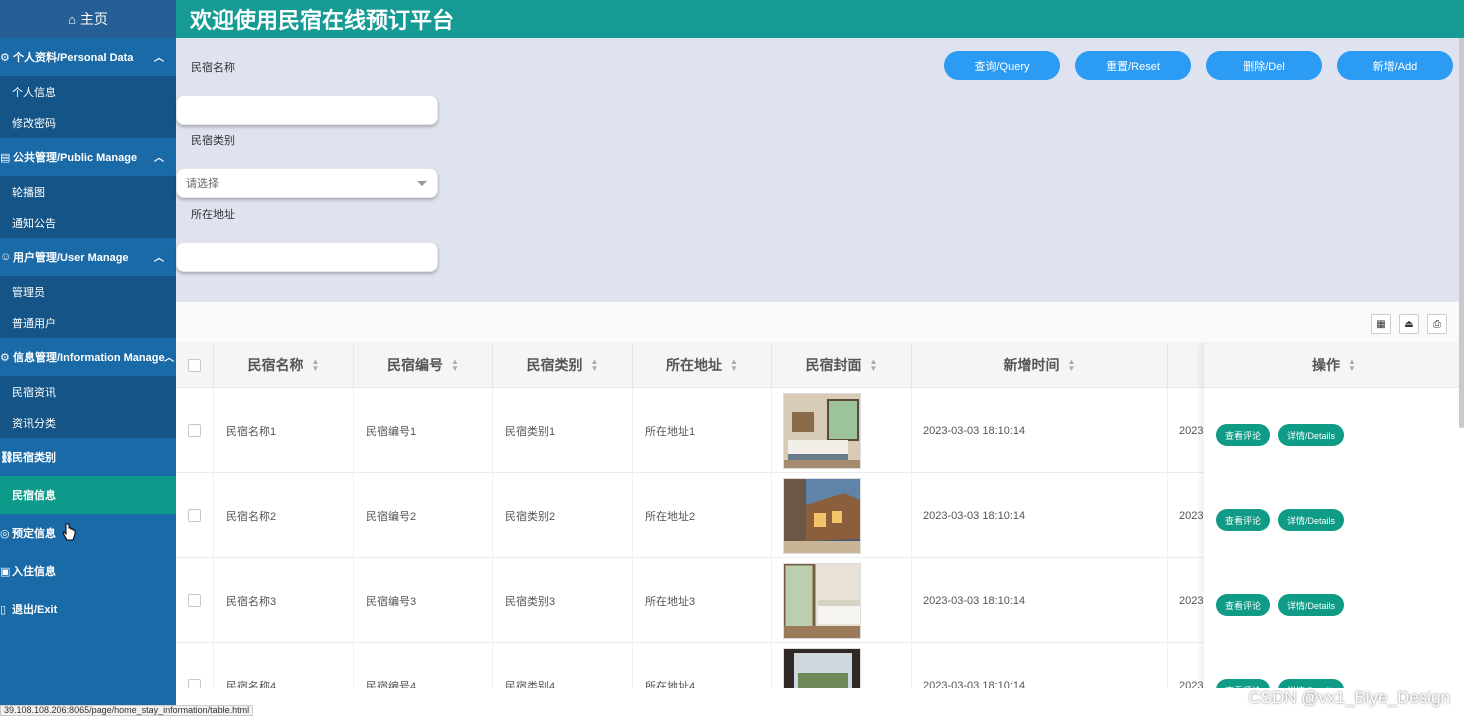 This screenshot has height=716, width=1464. What do you see at coordinates (93, 19) in the screenshot?
I see `sidebar-home-label: 主页` at bounding box center [93, 19].